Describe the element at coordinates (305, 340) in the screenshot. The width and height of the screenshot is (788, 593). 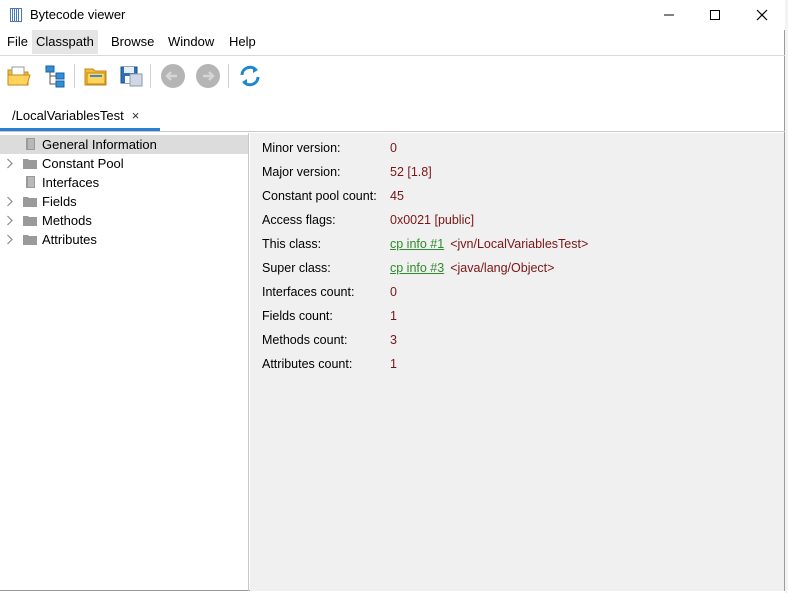
I see `field-label: Methods count:` at that location.